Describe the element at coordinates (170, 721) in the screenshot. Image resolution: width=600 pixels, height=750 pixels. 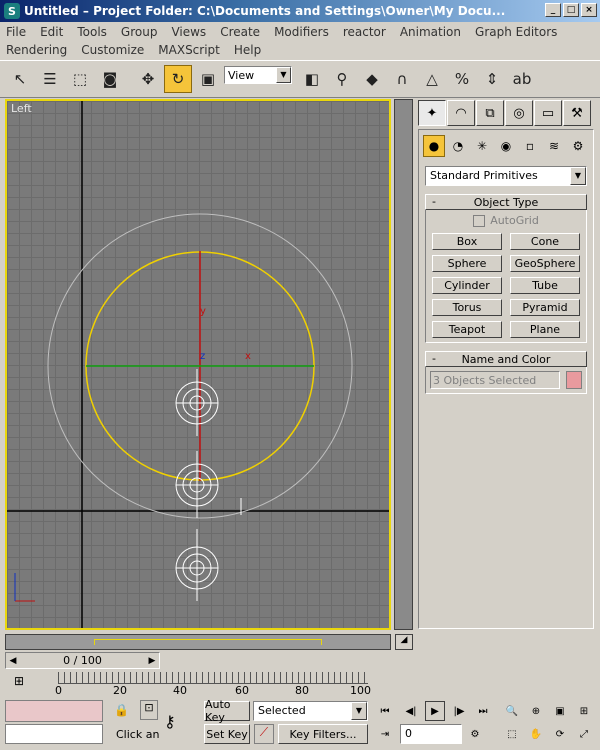
I see `key-icon: ⚷` at that location.